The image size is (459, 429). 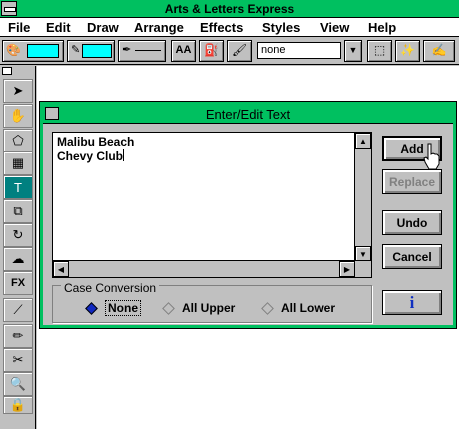 I want to click on fill-tool-button: ⛽, so click(x=211, y=51).